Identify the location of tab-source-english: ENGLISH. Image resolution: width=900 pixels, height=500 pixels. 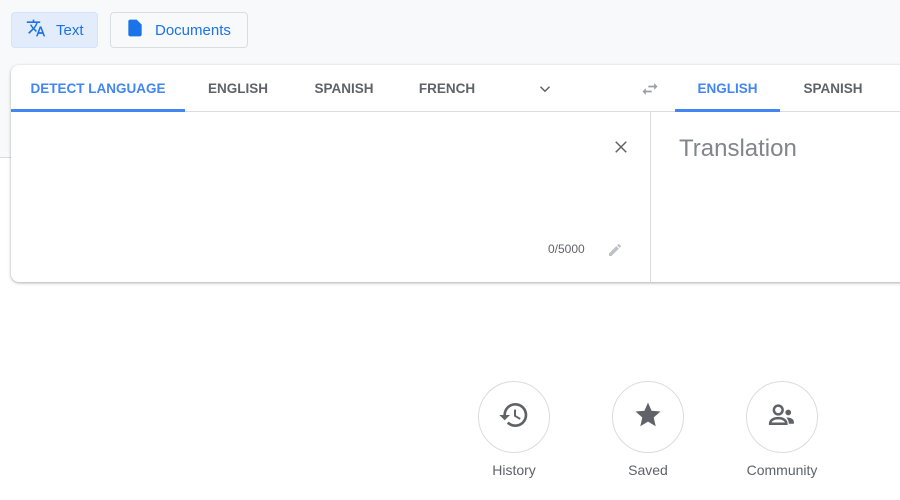
(238, 88).